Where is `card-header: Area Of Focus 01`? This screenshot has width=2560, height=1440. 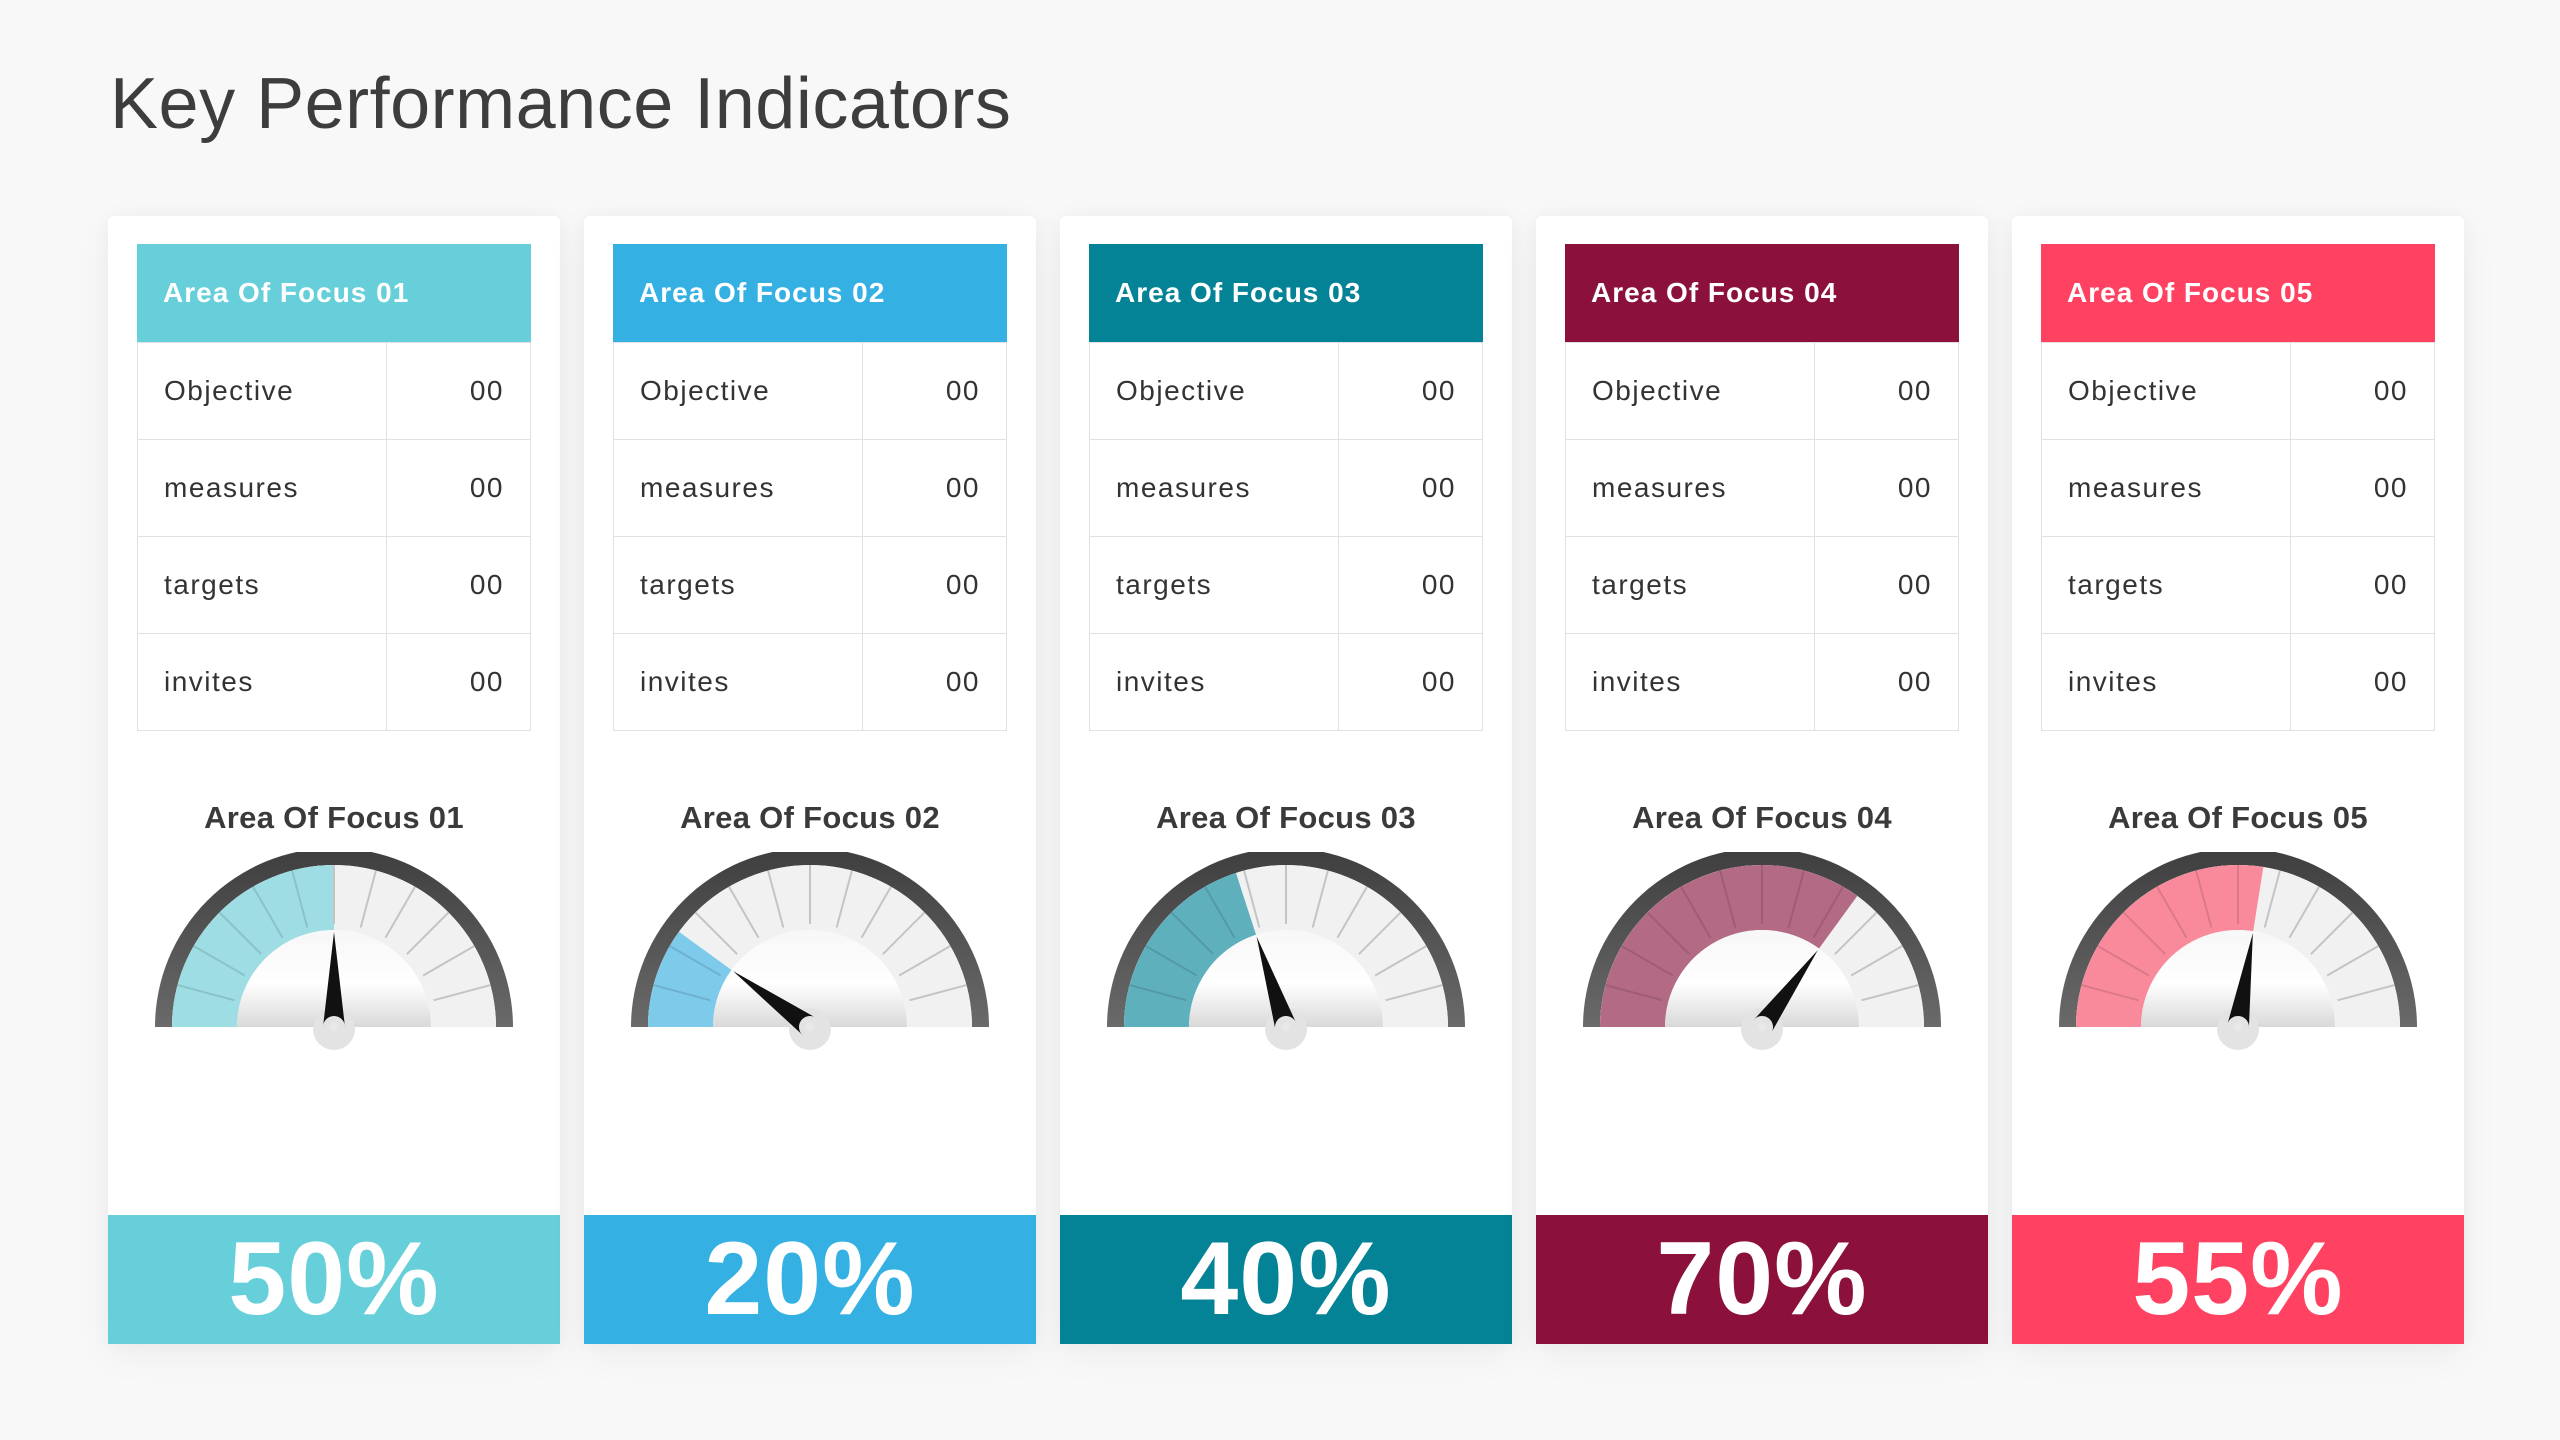
card-header: Area Of Focus 01 is located at coordinates (334, 293).